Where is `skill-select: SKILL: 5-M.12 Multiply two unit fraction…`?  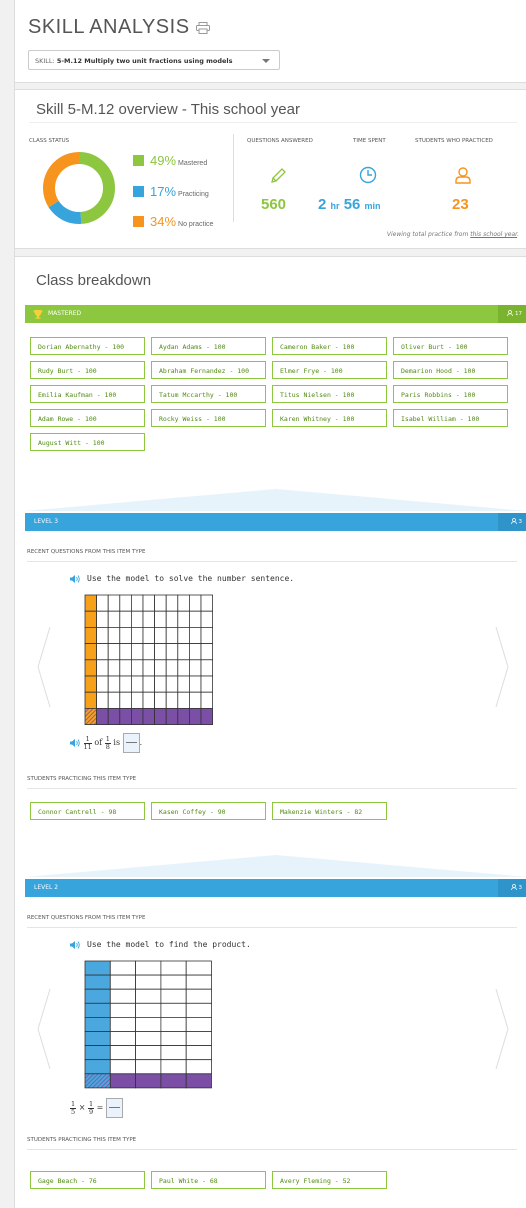
skill-select: SKILL: 5-M.12 Multiply two unit fraction… is located at coordinates (154, 60).